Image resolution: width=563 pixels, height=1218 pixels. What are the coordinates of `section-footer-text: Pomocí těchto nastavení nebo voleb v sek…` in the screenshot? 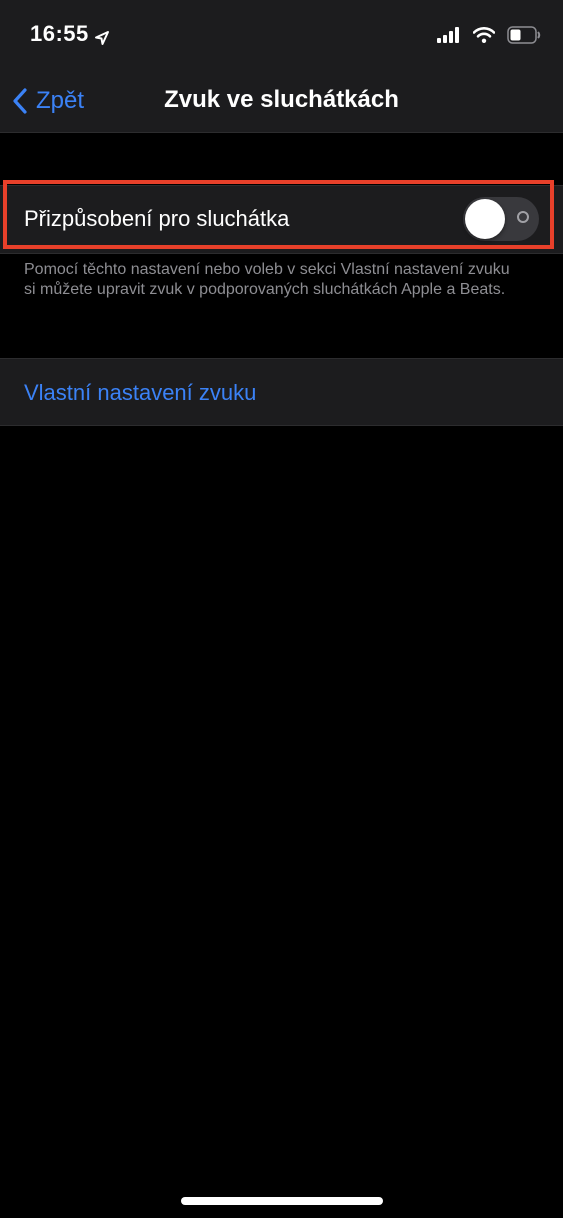 It's located at (267, 279).